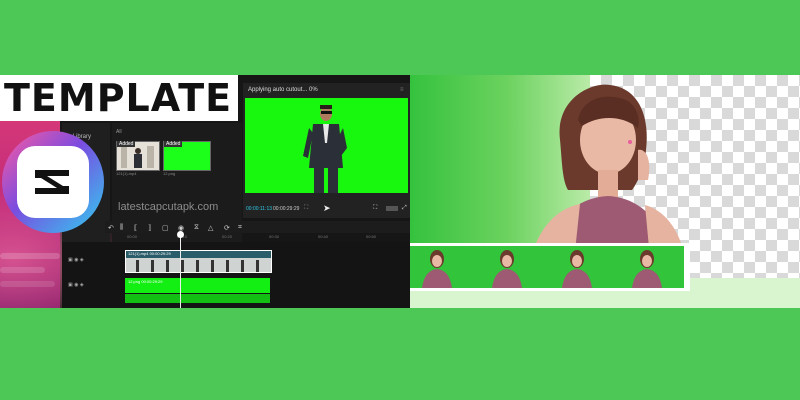 This screenshot has width=800, height=400. Describe the element at coordinates (306, 208) in the screenshot. I see `fit-icon: ⛶` at that location.